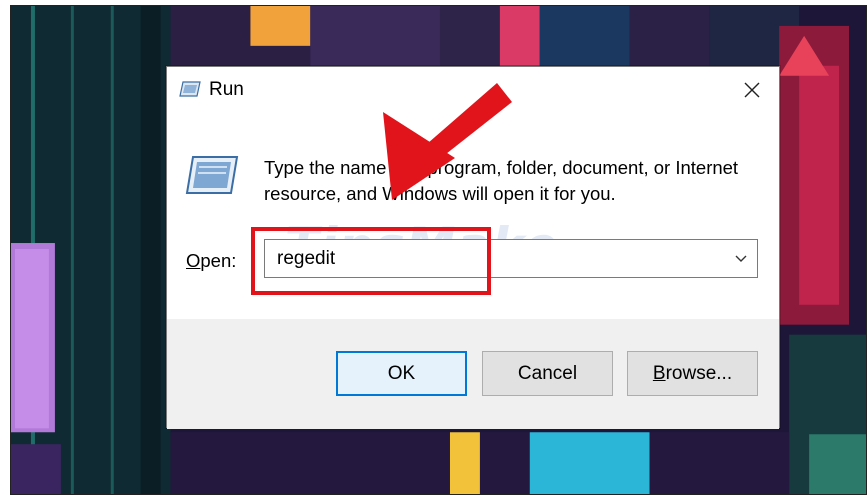 This screenshot has height=495, width=867. What do you see at coordinates (547, 373) in the screenshot?
I see `cancel-button: Cancel` at bounding box center [547, 373].